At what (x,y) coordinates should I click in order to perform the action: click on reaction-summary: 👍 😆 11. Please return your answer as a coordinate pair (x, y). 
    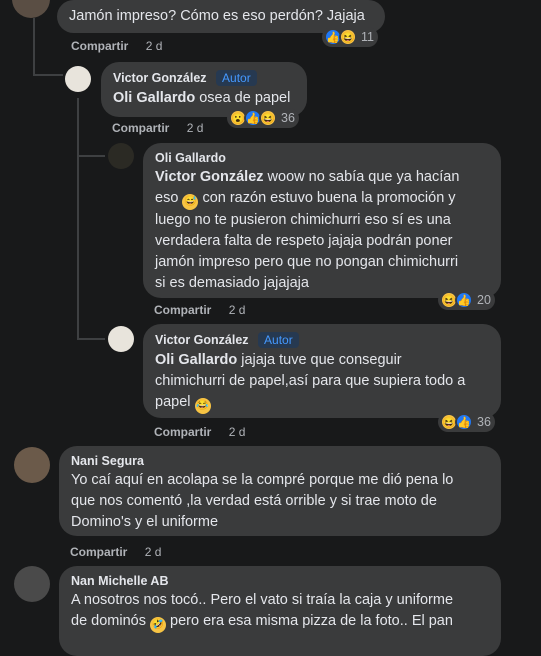
    Looking at the image, I should click on (350, 37).